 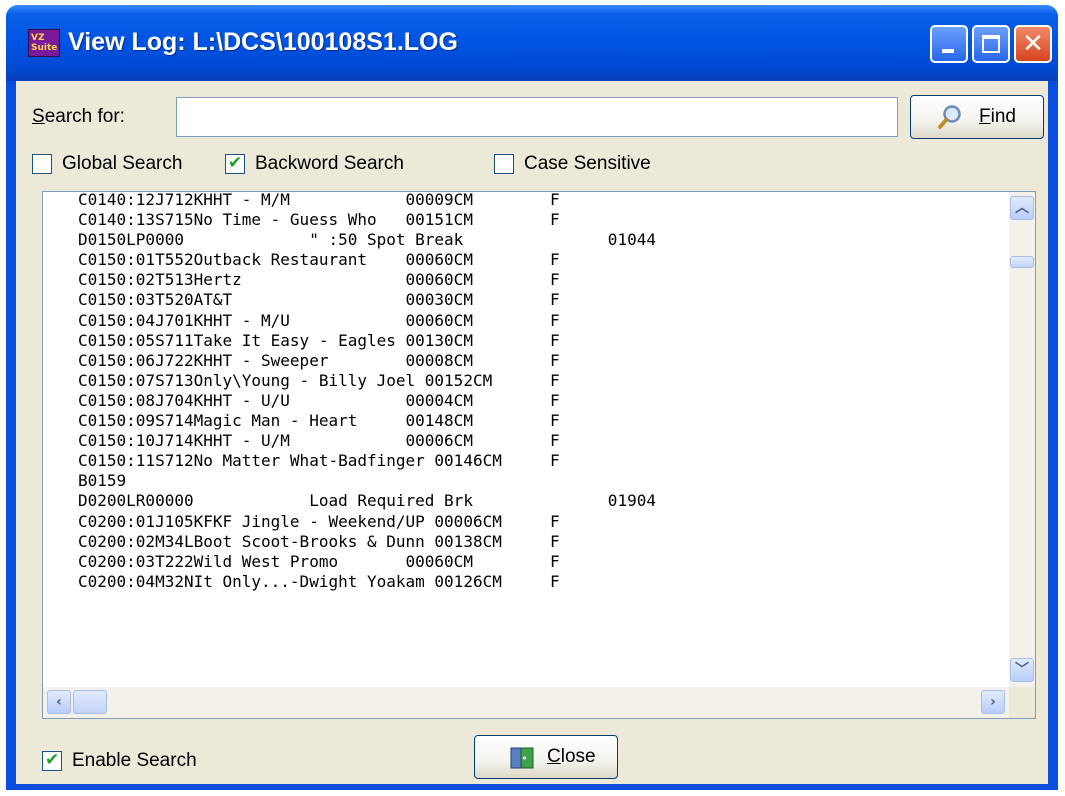 What do you see at coordinates (319, 280) in the screenshot?
I see `log-line: C0150:02T513Hertz 00060CM F` at bounding box center [319, 280].